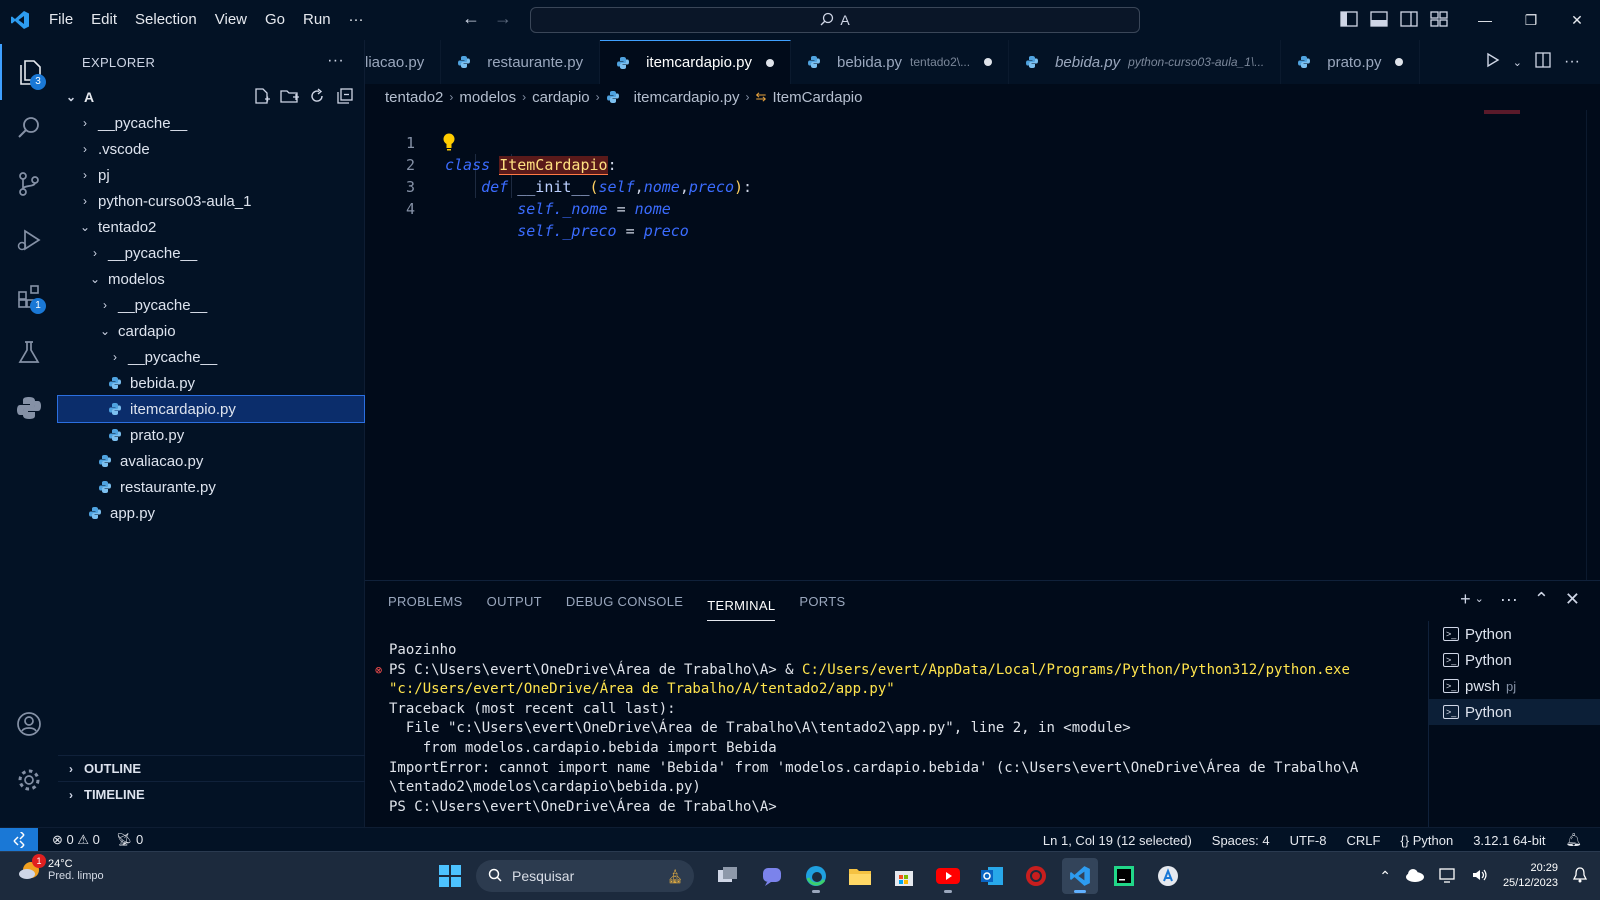 The width and height of the screenshot is (1600, 900). I want to click on tree-file: itemcardapio.py, so click(211, 409).